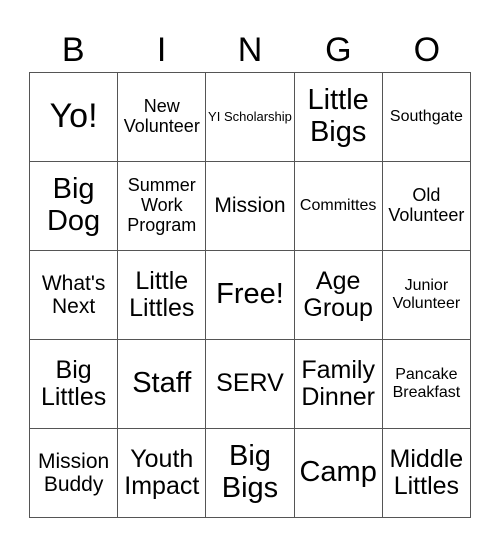 This screenshot has height=544, width=500. Describe the element at coordinates (73, 206) in the screenshot. I see `bingo-cell: Big Dog` at that location.